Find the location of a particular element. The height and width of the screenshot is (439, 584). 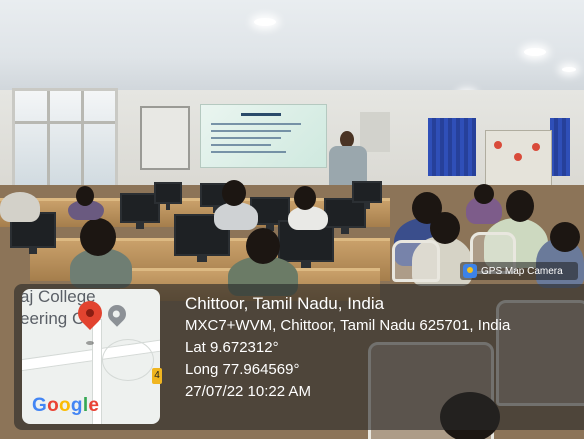

google-logo-letter: G is located at coordinates (40, 405).